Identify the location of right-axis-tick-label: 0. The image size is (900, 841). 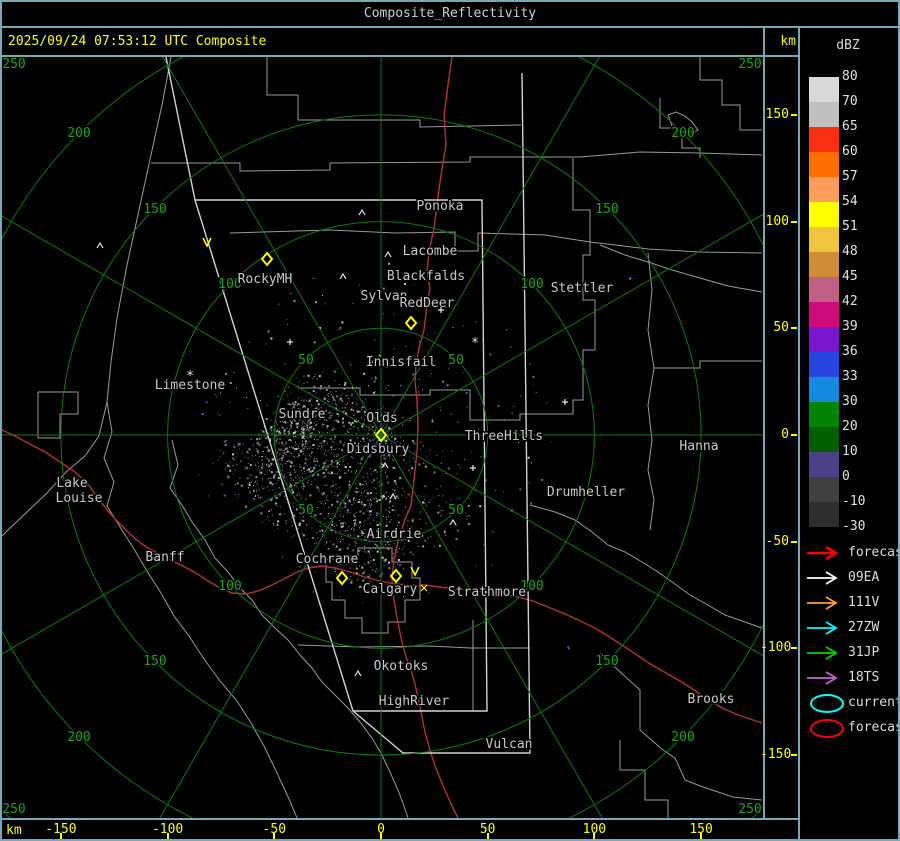
(785, 434).